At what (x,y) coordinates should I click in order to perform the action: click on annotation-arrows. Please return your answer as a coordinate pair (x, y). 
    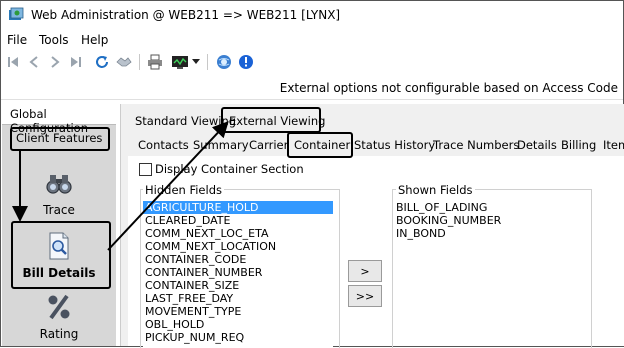
    Looking at the image, I should click on (120, 186).